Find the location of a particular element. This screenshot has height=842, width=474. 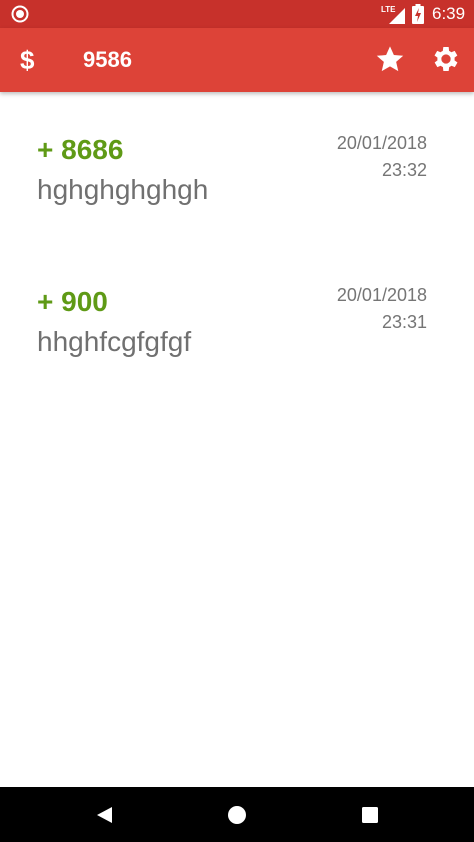

app-bar: $ 9586 is located at coordinates (237, 60).